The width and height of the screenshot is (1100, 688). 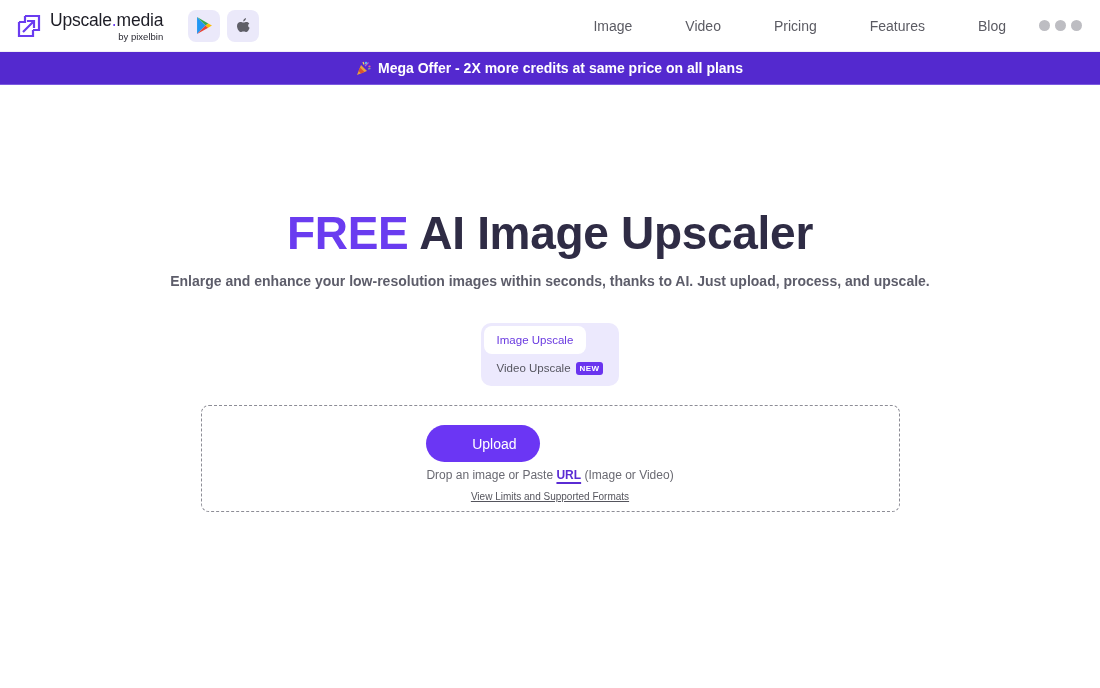 What do you see at coordinates (613, 25) in the screenshot?
I see `nav-link: Image` at bounding box center [613, 25].